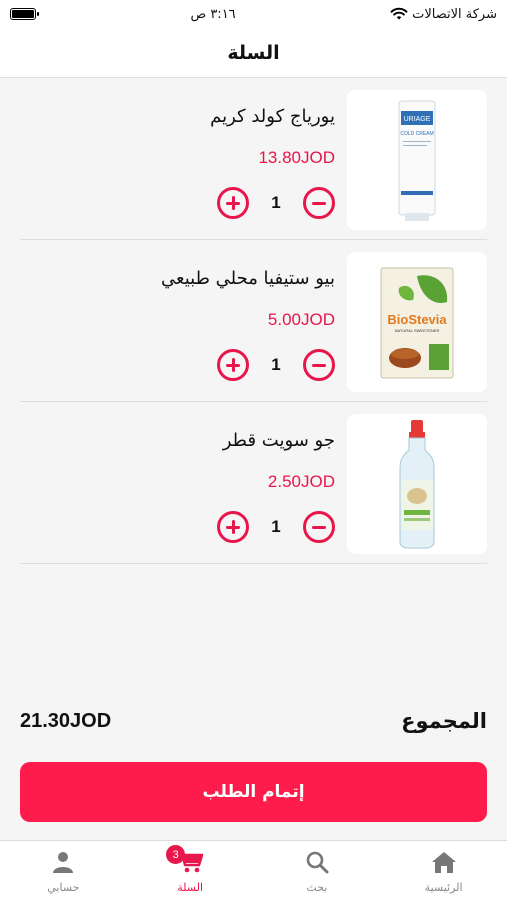 This screenshot has width=507, height=900. I want to click on product-name: يورياج كولد كريم, so click(272, 116).